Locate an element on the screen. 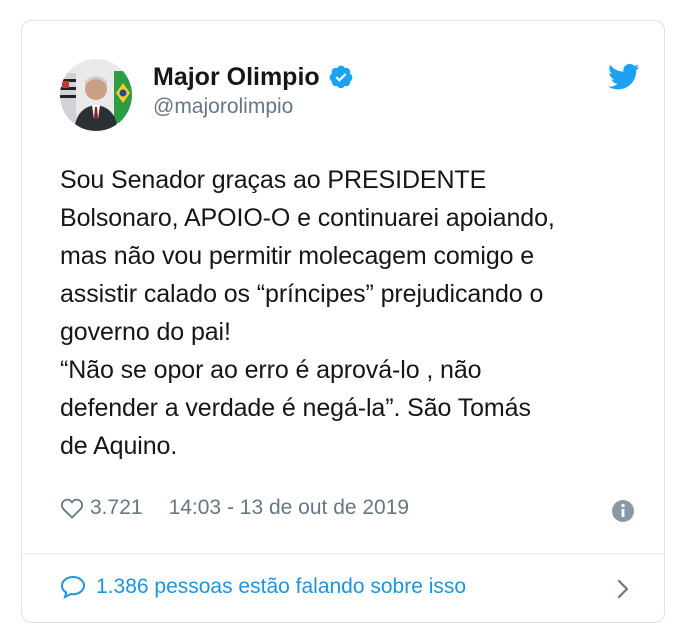 Image resolution: width=689 pixels, height=633 pixels. tweet-meta: 3.721 14:03 - 13 de out de 2019 is located at coordinates (234, 508).